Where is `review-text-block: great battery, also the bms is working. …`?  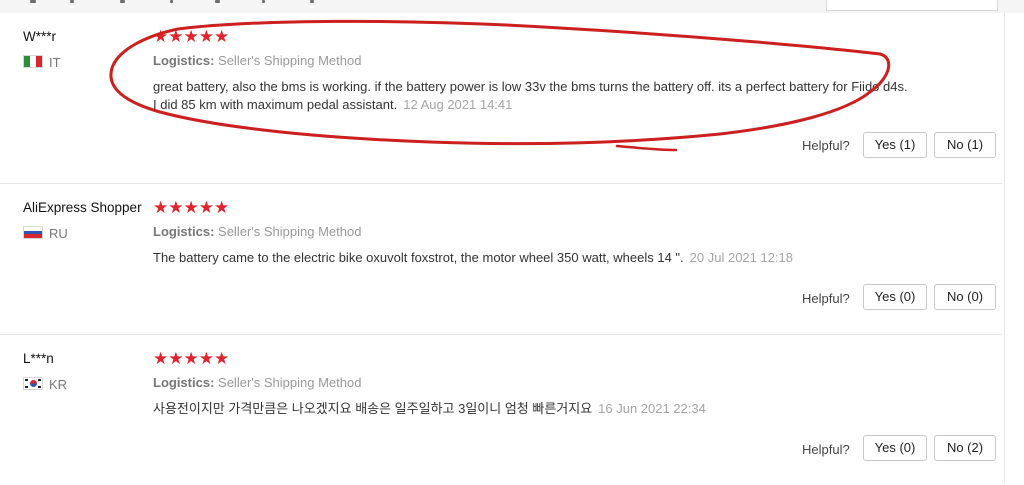 review-text-block: great battery, also the bms is working. … is located at coordinates (533, 96).